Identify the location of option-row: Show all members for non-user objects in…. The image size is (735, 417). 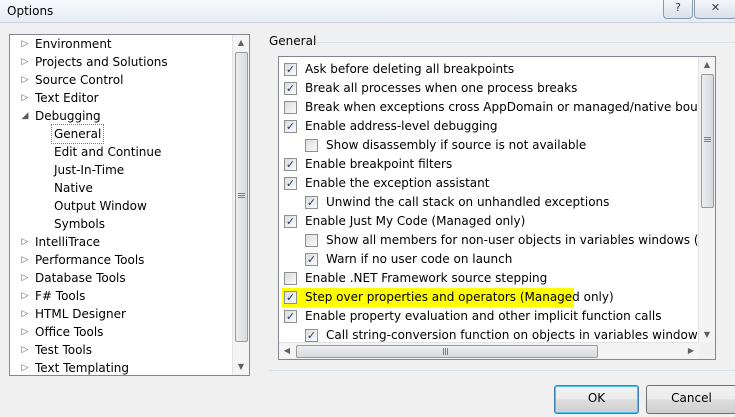
(509, 240).